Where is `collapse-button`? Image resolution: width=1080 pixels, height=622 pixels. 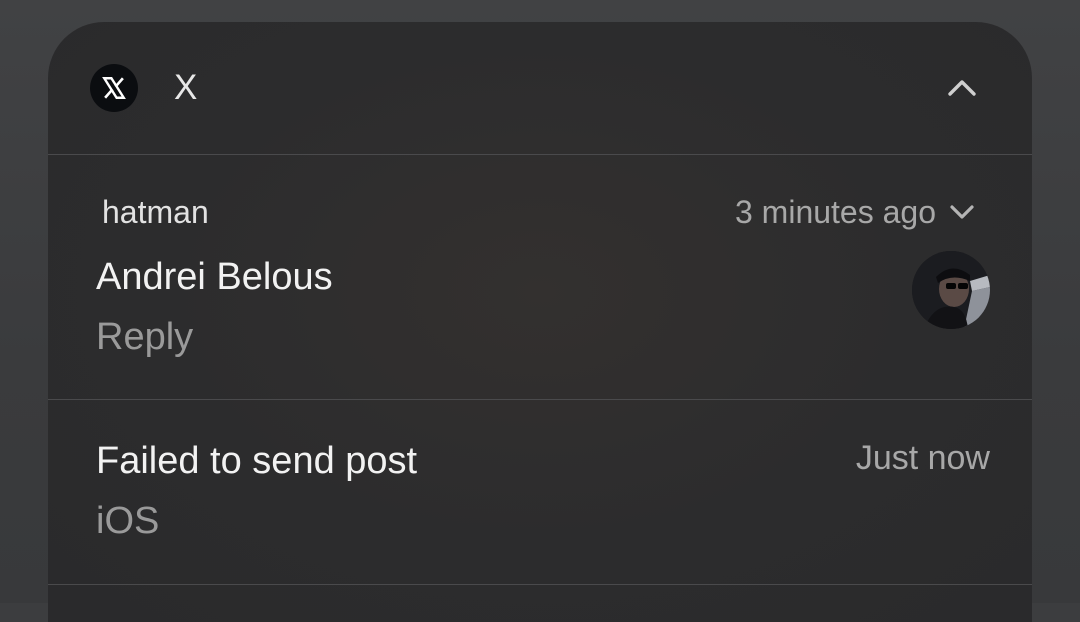
collapse-button is located at coordinates (962, 88).